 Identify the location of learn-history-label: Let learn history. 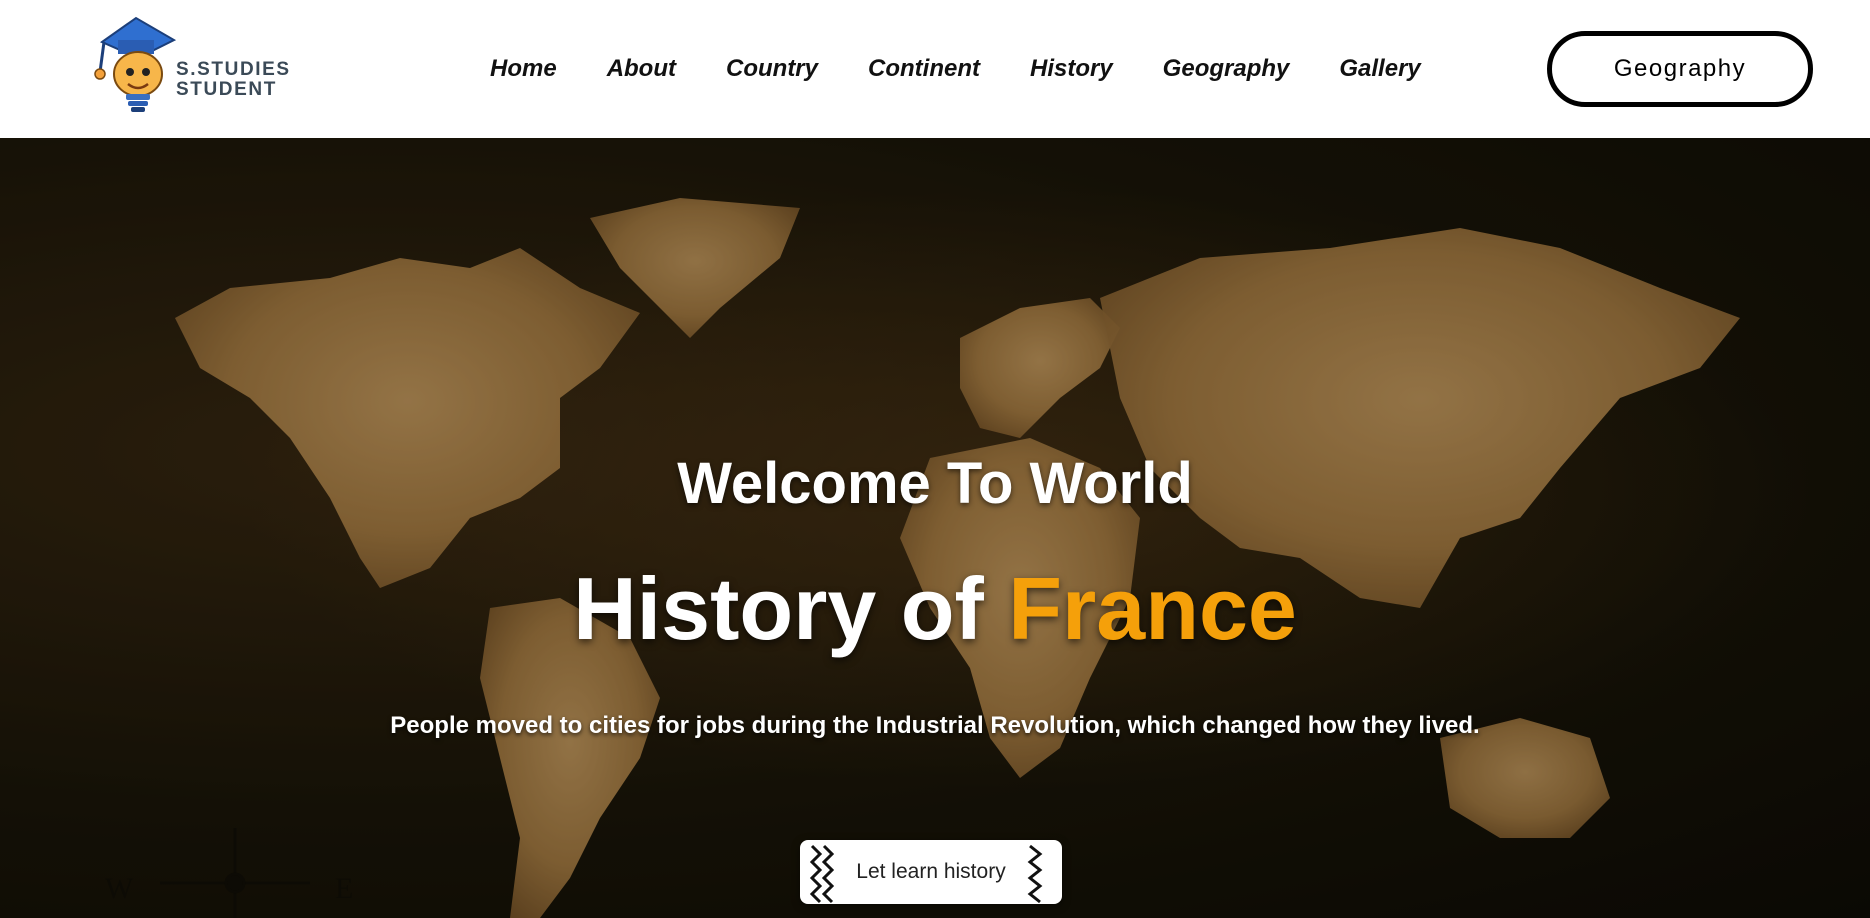
(931, 871).